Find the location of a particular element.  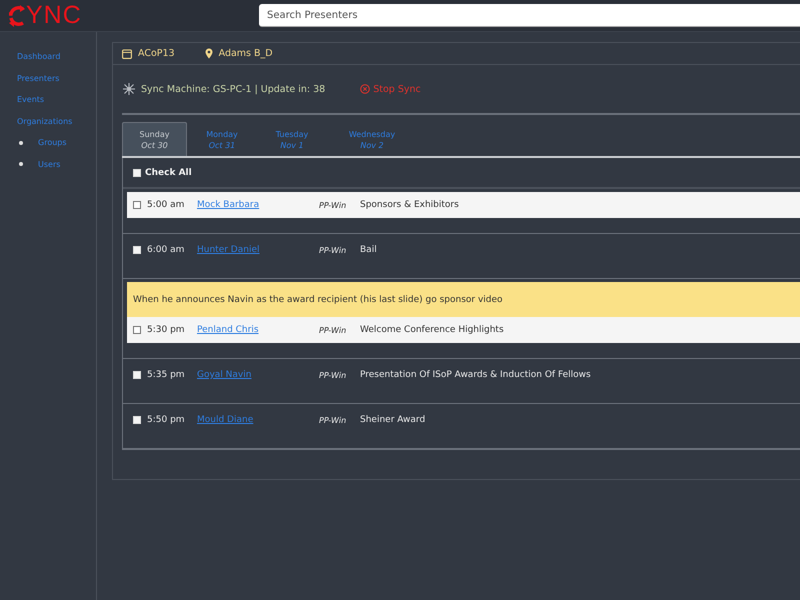

session-title: Presentation Of ISoP Awards & Induction Of Fellows is located at coordinates (475, 375).